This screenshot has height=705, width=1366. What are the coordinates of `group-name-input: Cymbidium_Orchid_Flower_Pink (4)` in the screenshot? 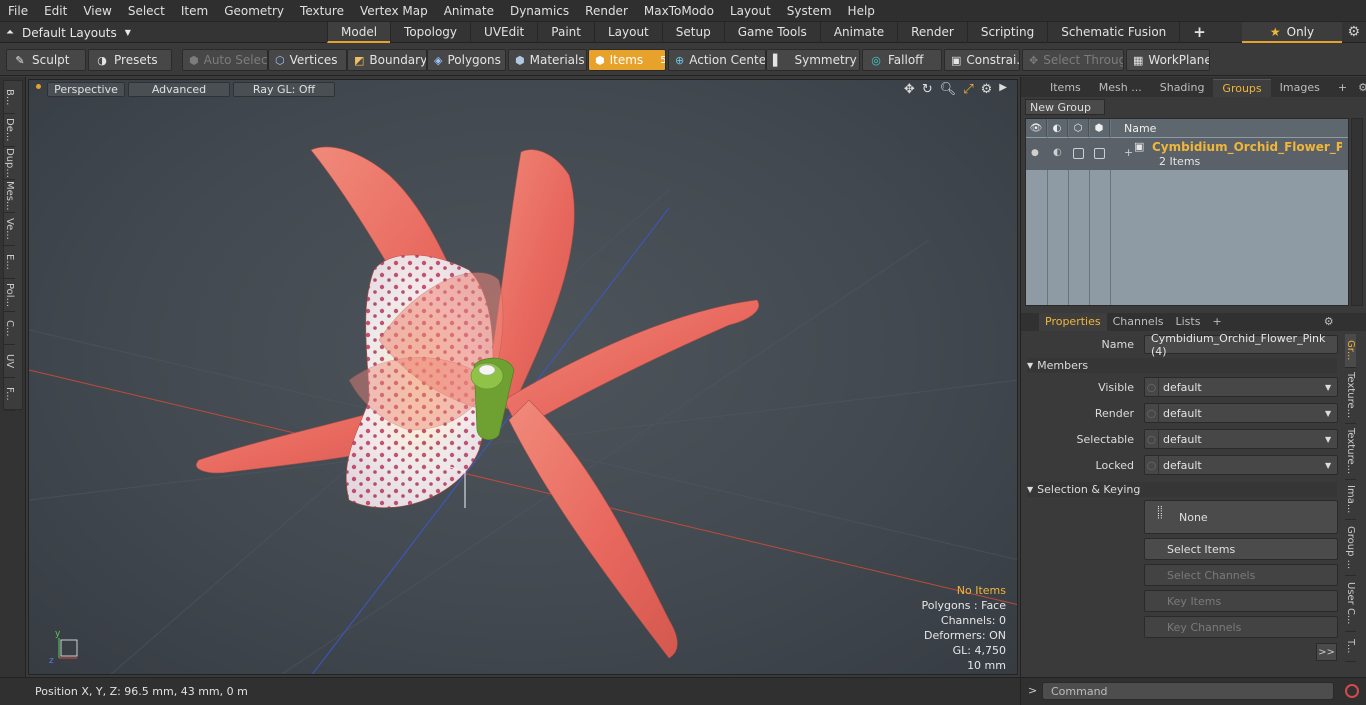 It's located at (1241, 345).